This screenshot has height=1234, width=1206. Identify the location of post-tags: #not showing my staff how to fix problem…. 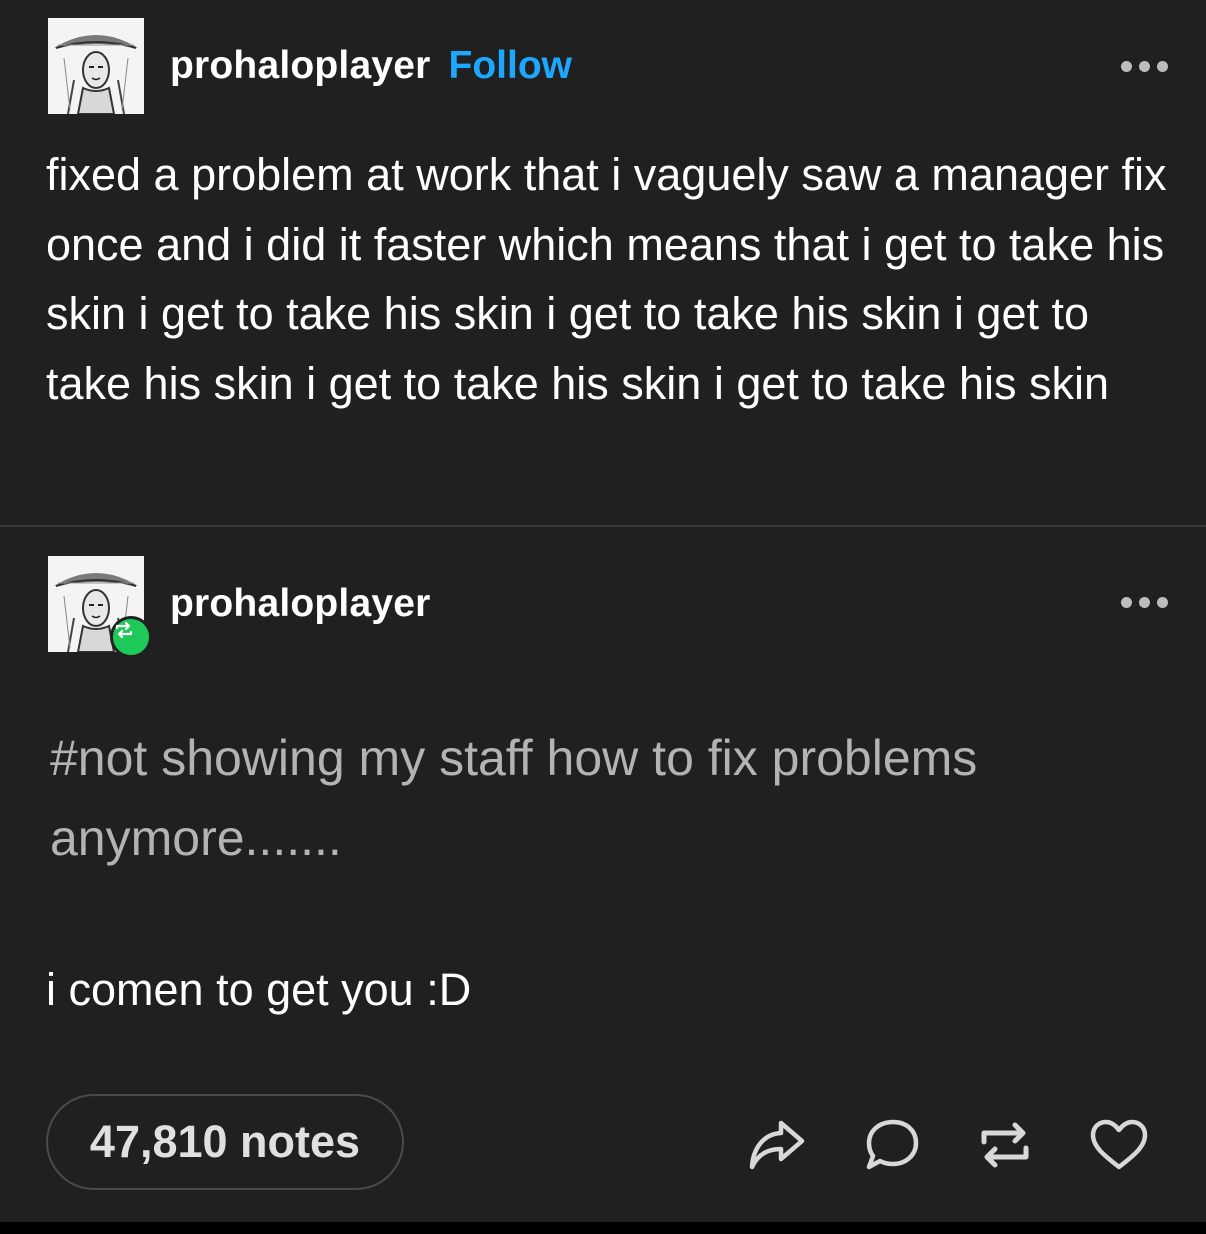
(550, 798).